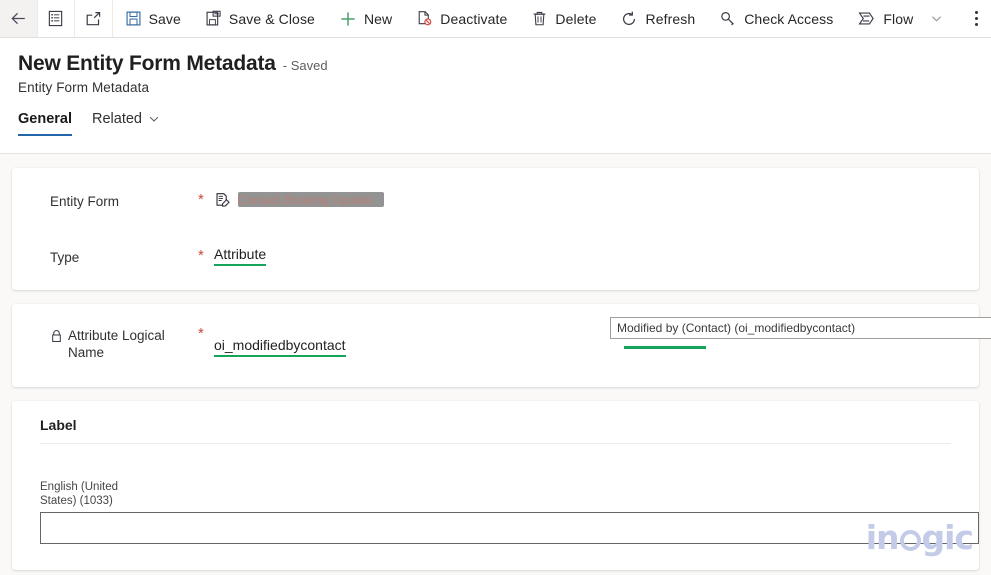  What do you see at coordinates (728, 19) in the screenshot?
I see `key-icon` at bounding box center [728, 19].